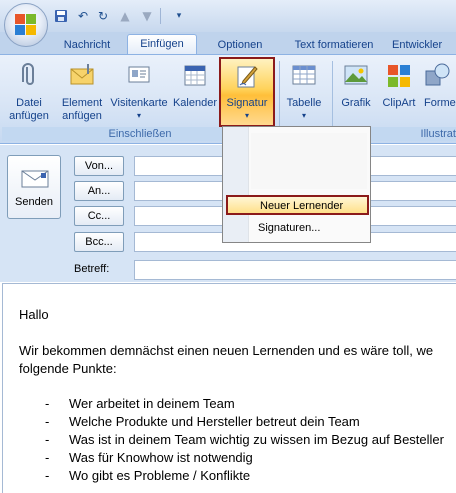  What do you see at coordinates (83, 16) in the screenshot?
I see `undo-icon: ↶` at bounding box center [83, 16].